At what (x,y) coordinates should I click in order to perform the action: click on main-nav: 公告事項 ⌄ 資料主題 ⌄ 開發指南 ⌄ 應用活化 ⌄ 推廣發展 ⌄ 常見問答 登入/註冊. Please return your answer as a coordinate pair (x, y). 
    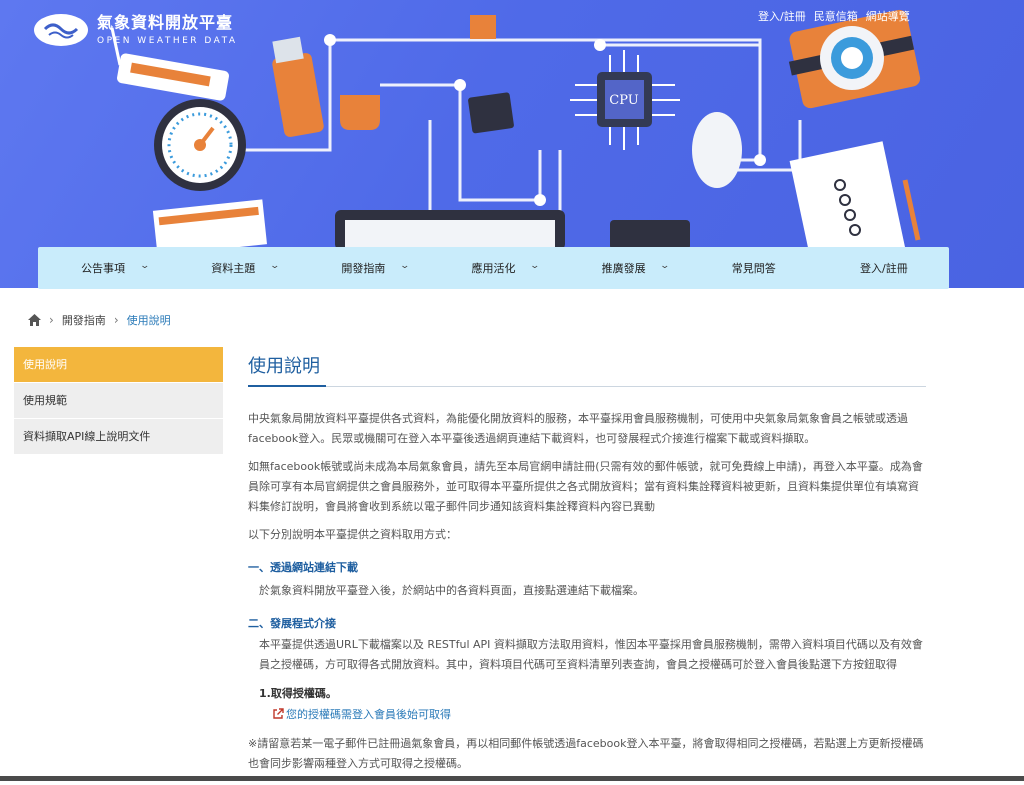
    Looking at the image, I should click on (493, 268).